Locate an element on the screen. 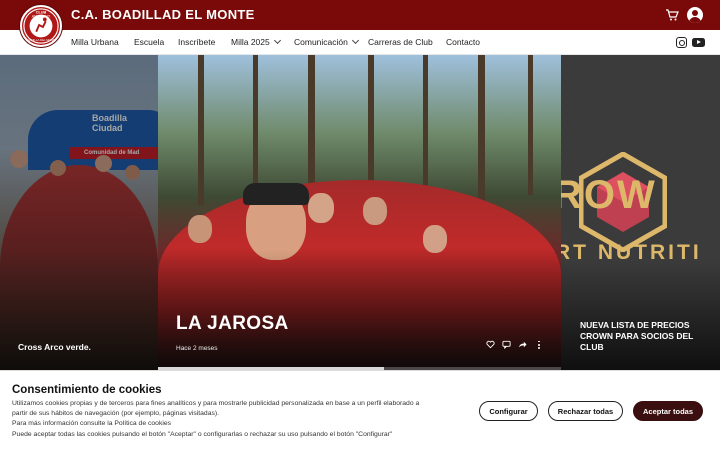 This screenshot has width=720, height=450. configure-cookies-button: Configurar is located at coordinates (508, 411).